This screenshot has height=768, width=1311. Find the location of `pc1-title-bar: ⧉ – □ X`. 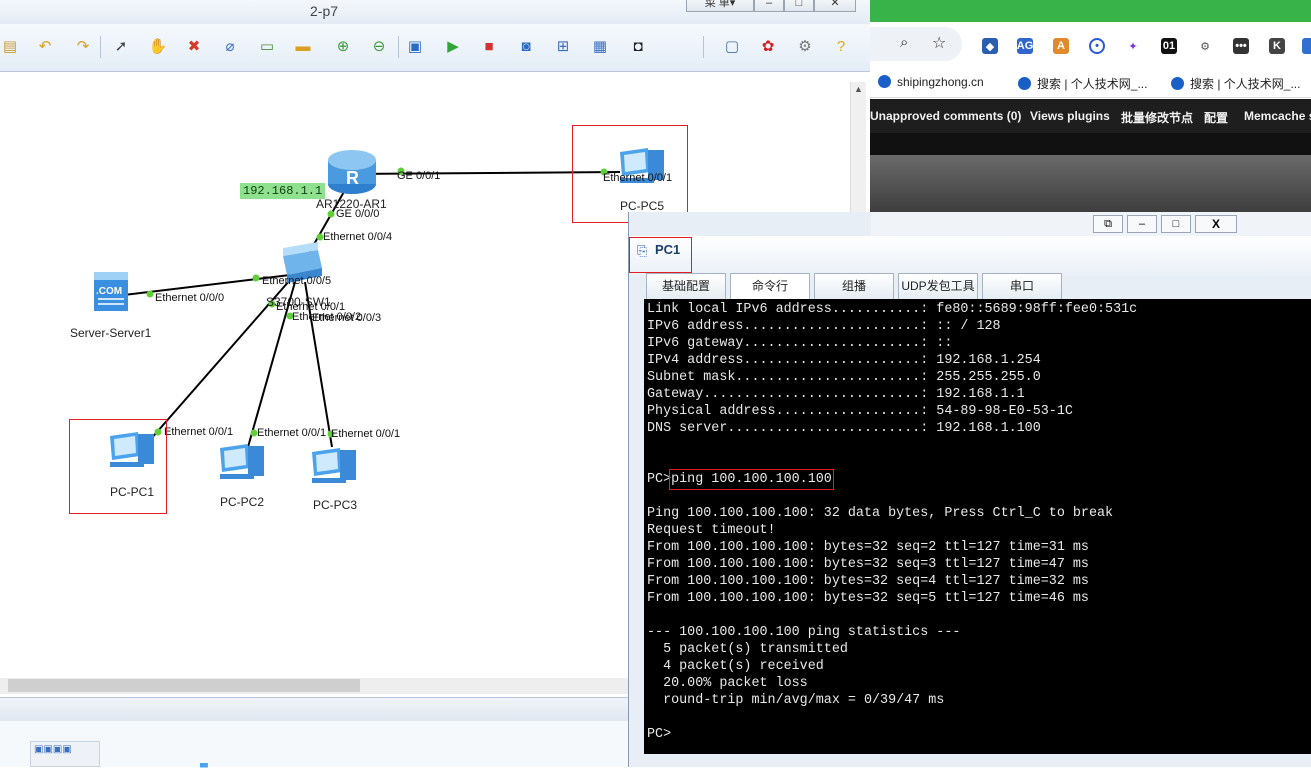

pc1-title-bar: ⧉ – □ X is located at coordinates (1091, 224).